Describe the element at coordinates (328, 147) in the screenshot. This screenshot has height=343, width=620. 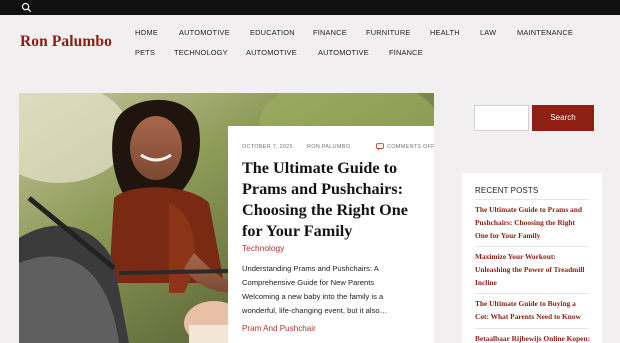
I see `post-author: Ron Palumbo` at that location.